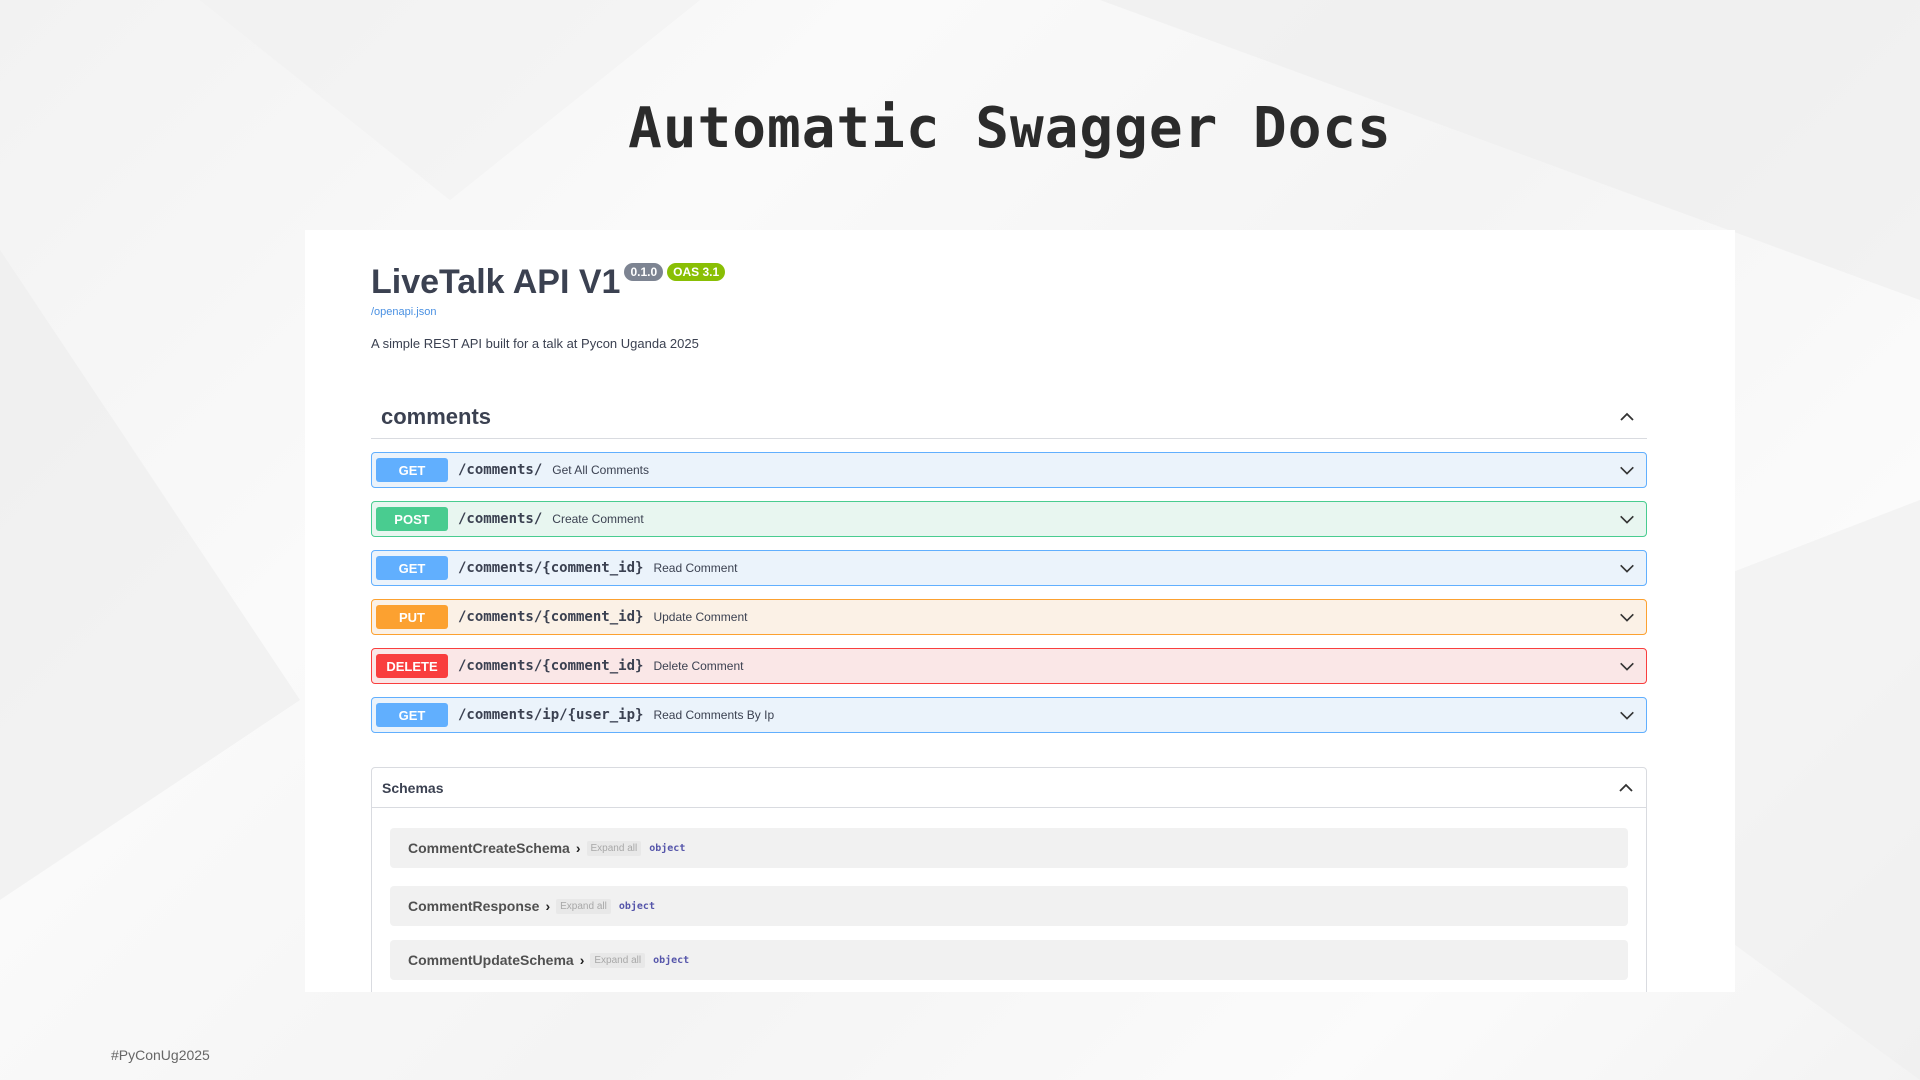  I want to click on schemas-title: Schemas, so click(413, 787).